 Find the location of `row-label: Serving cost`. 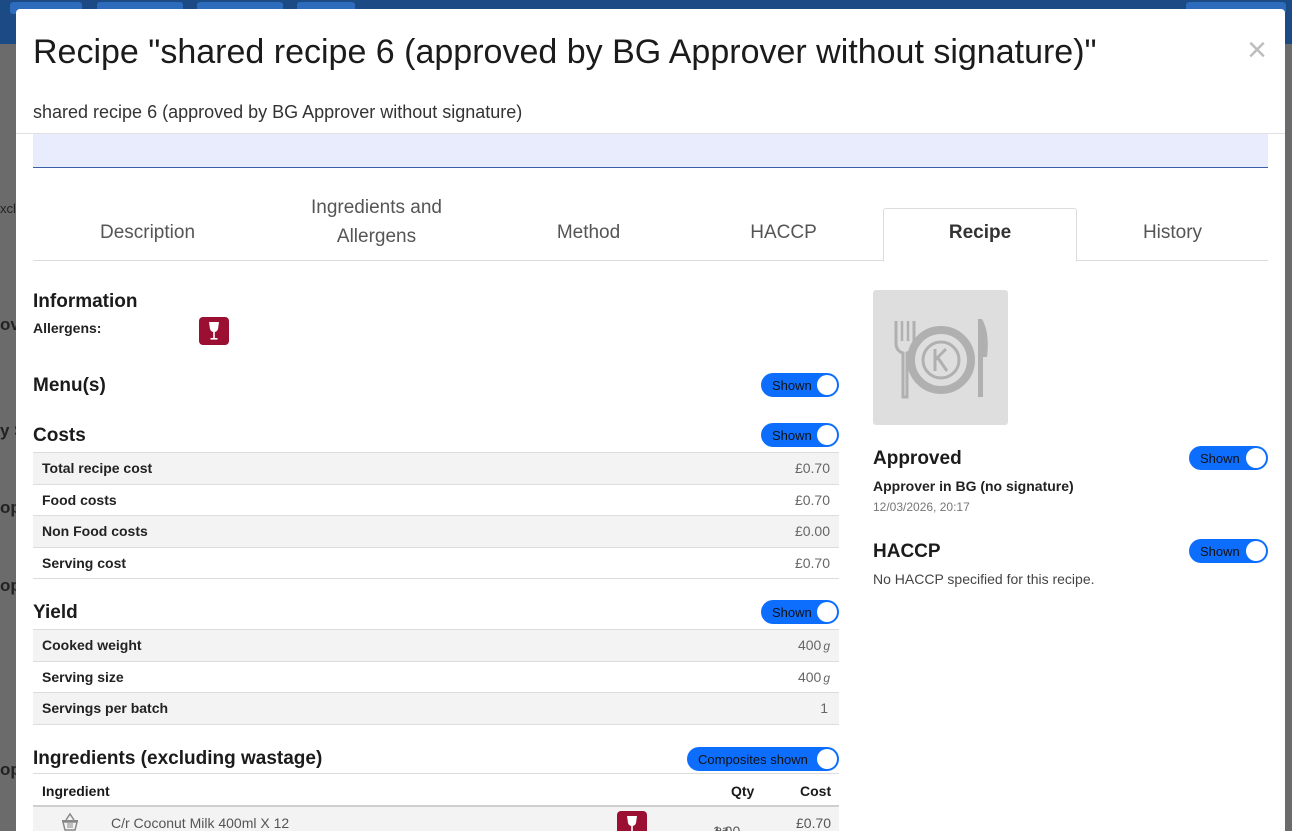

row-label: Serving cost is located at coordinates (84, 562).